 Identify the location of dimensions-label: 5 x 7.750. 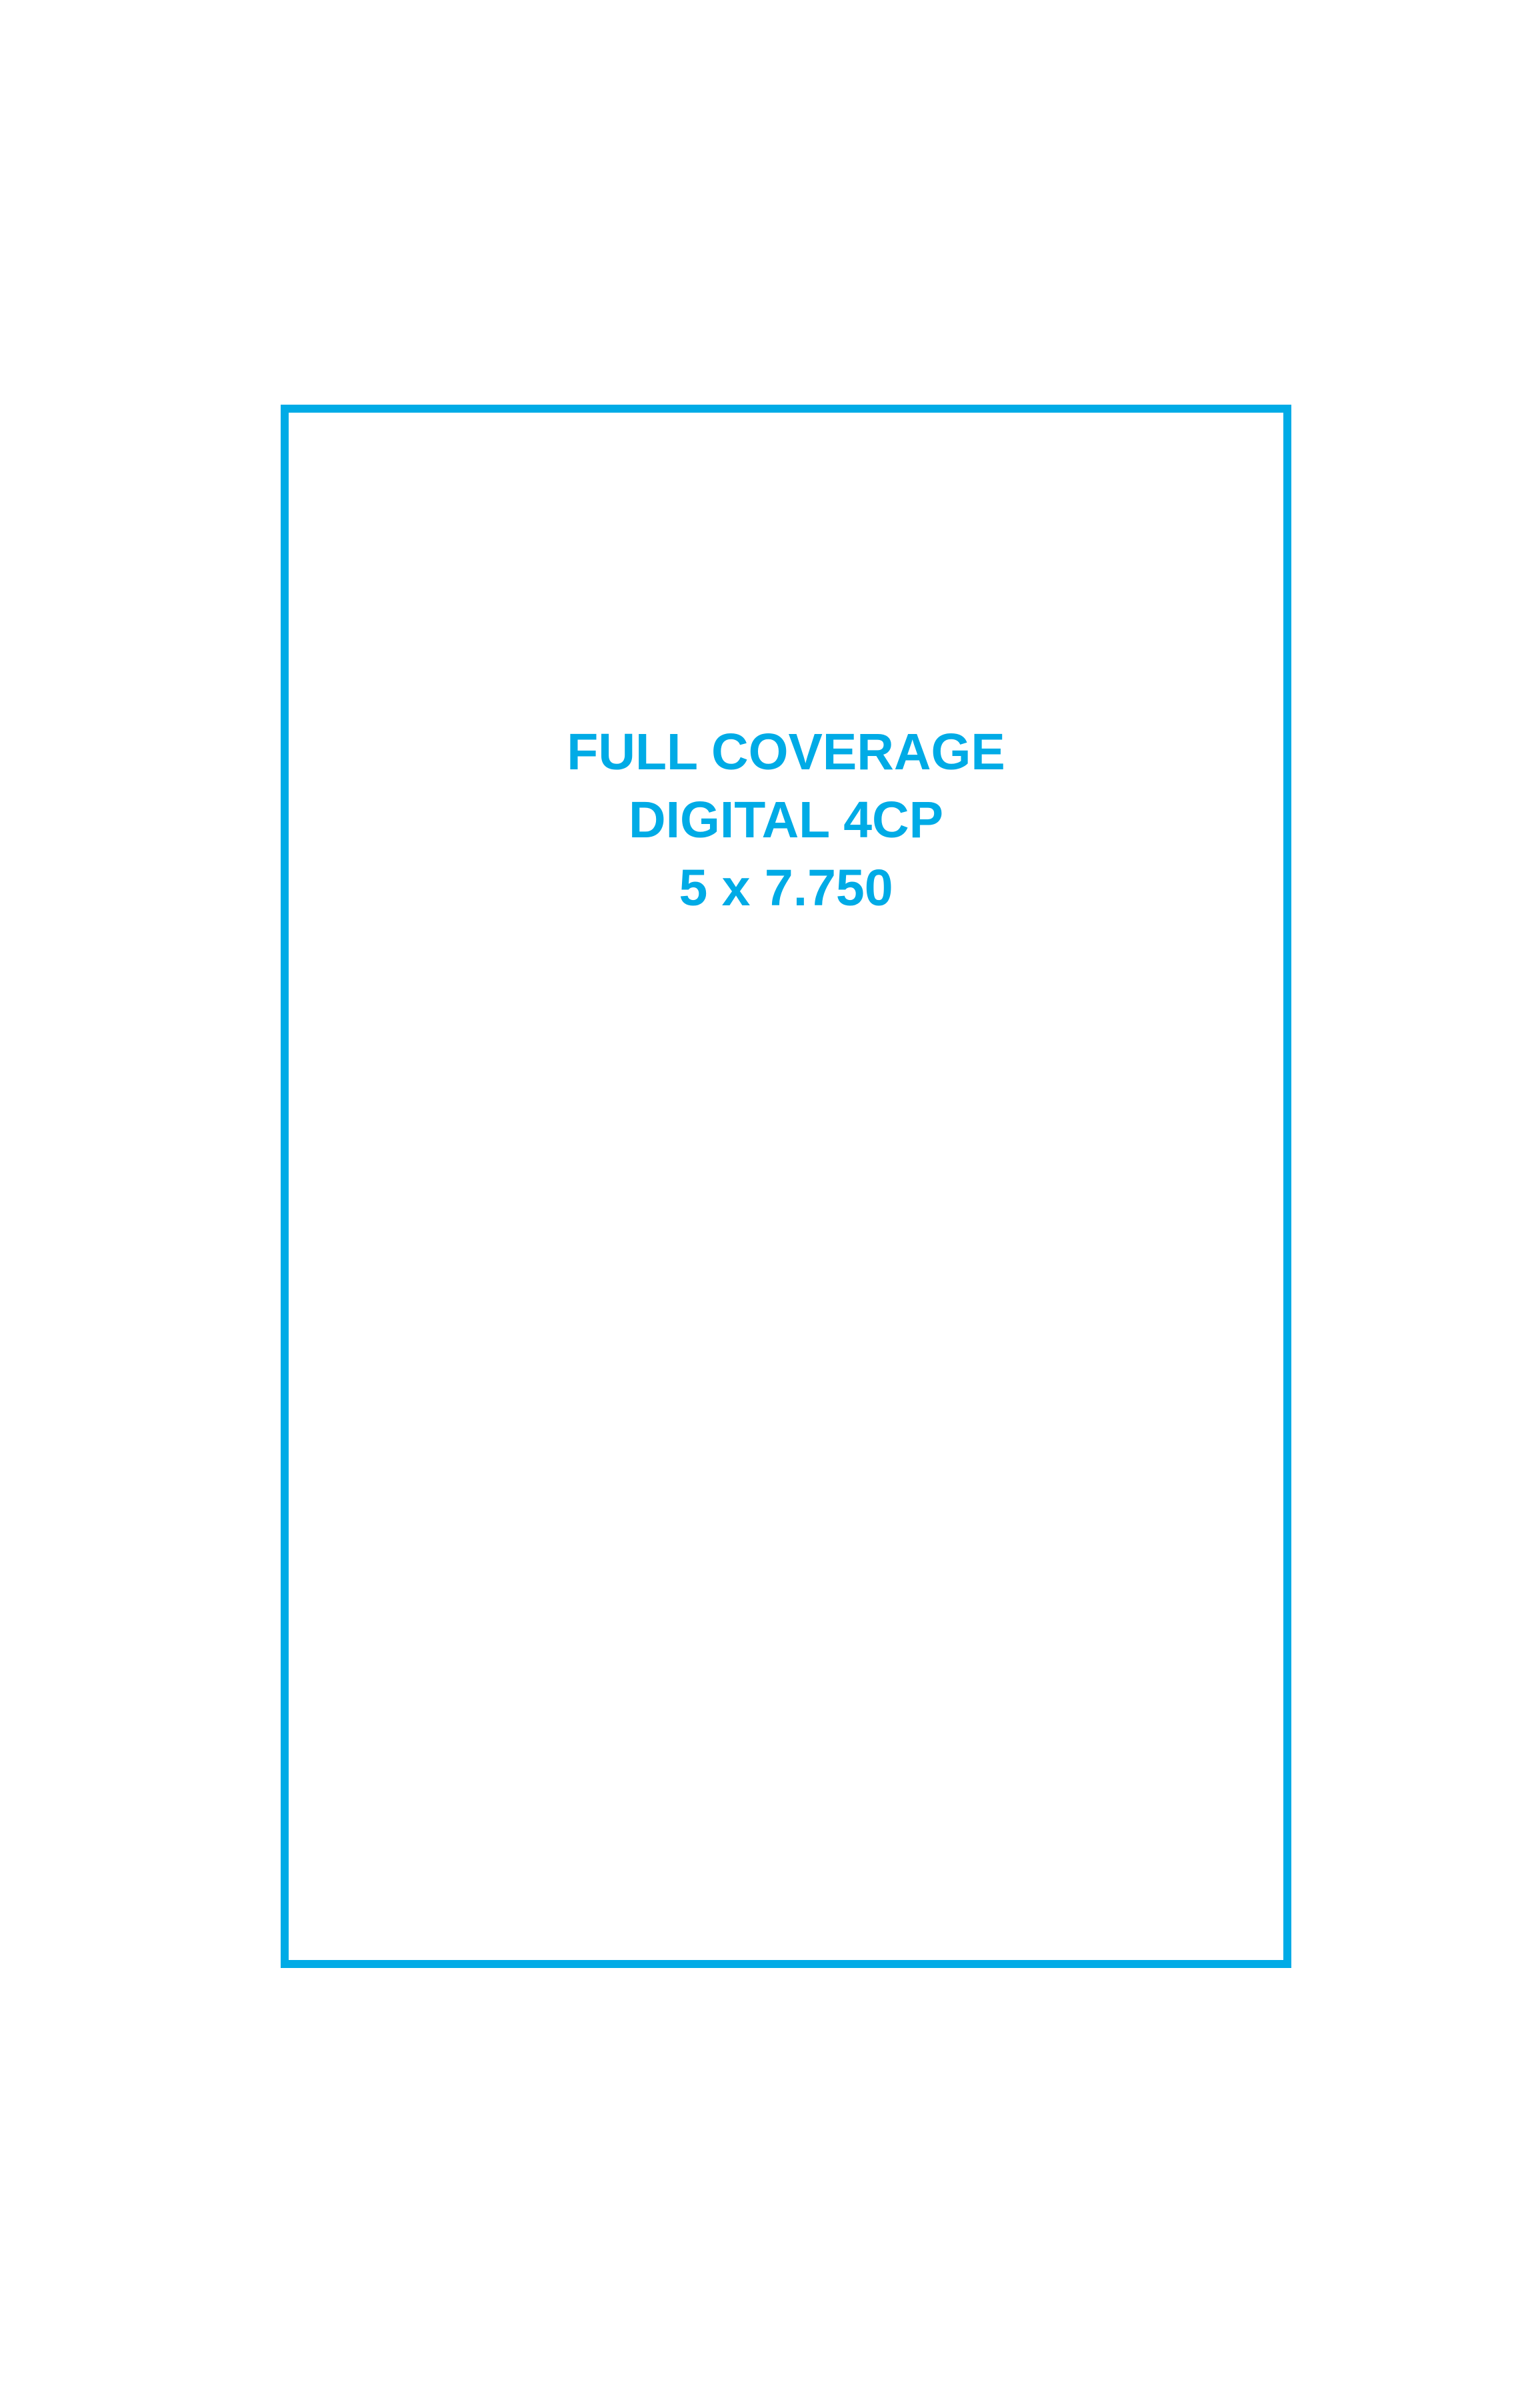
(786, 888).